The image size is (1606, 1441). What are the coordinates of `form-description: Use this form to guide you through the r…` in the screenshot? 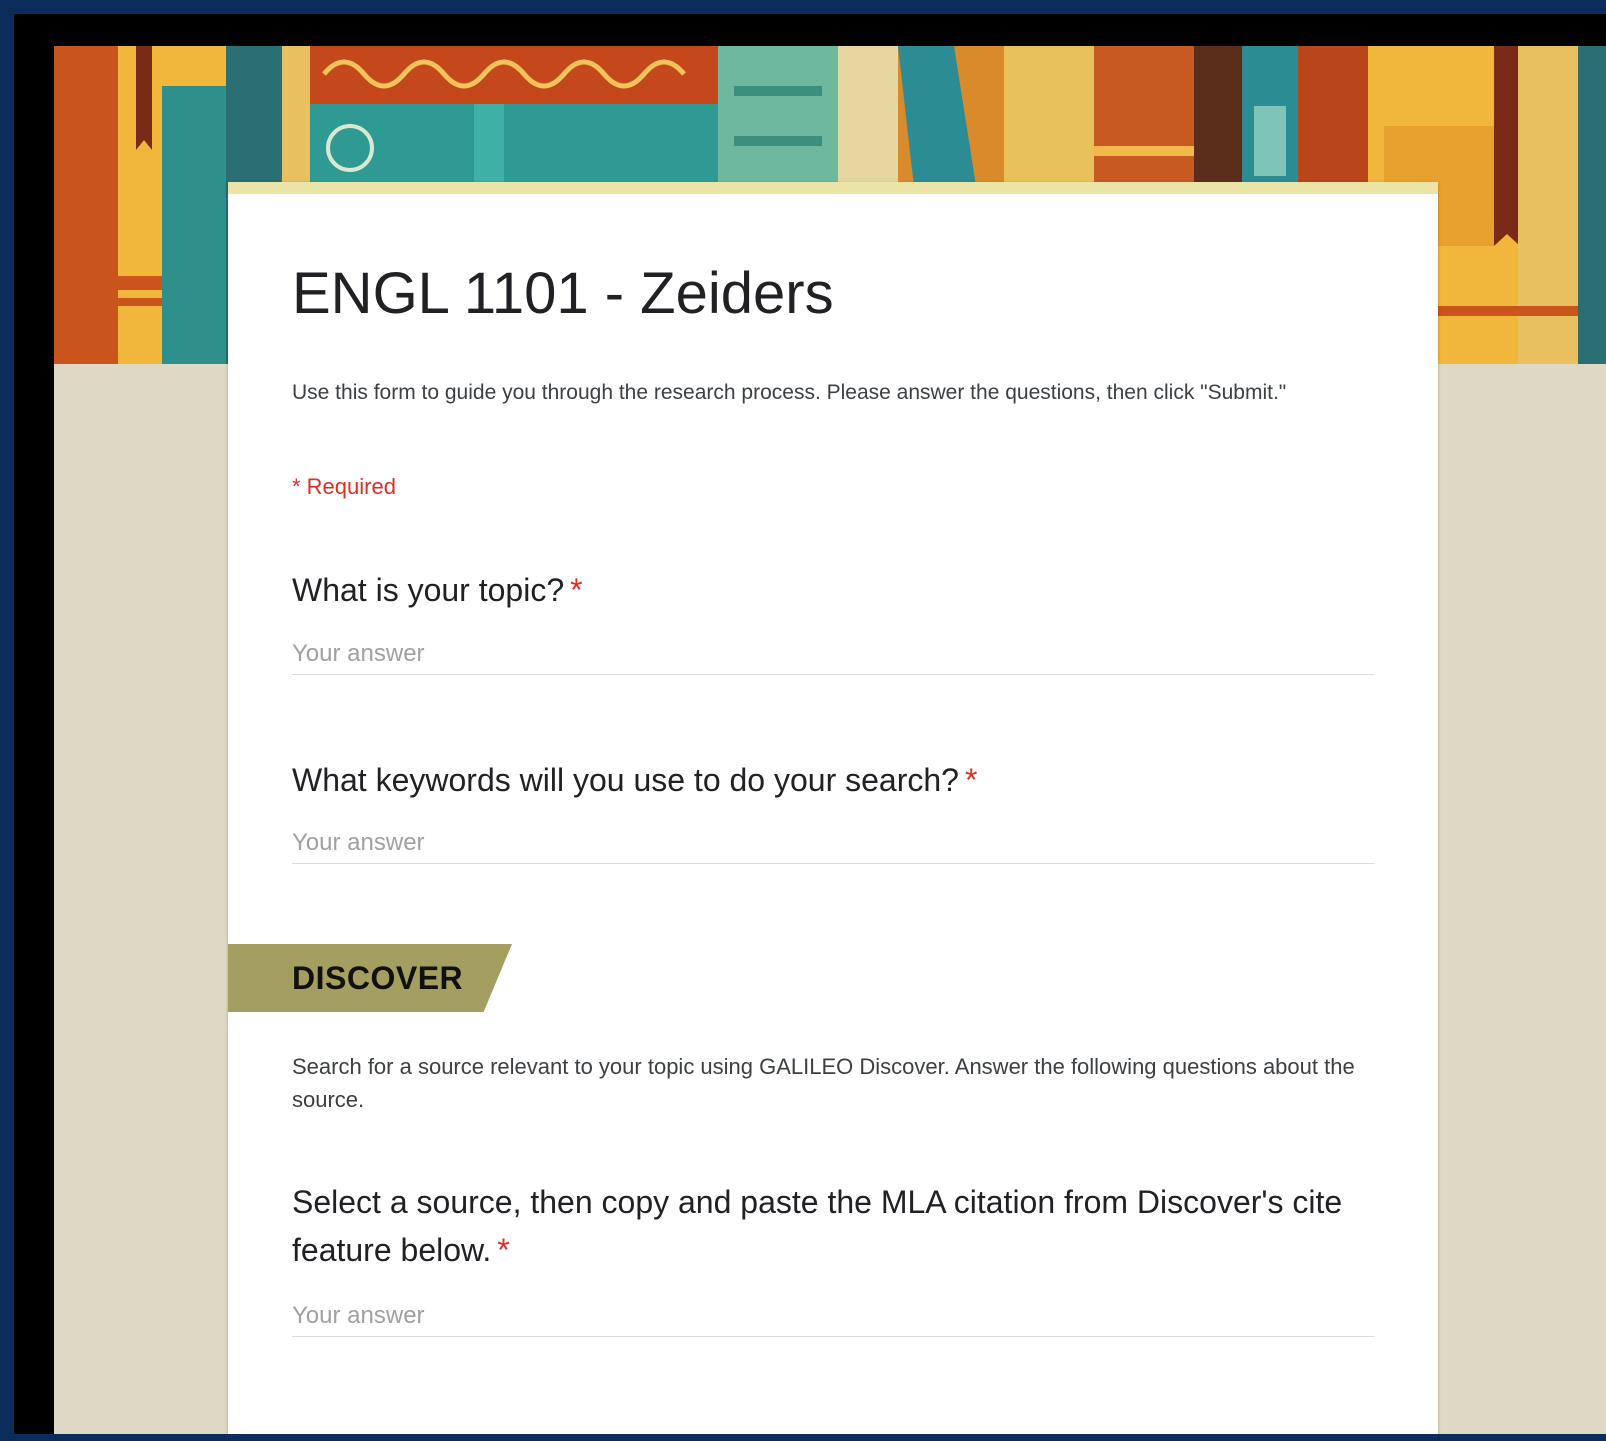 It's located at (789, 392).